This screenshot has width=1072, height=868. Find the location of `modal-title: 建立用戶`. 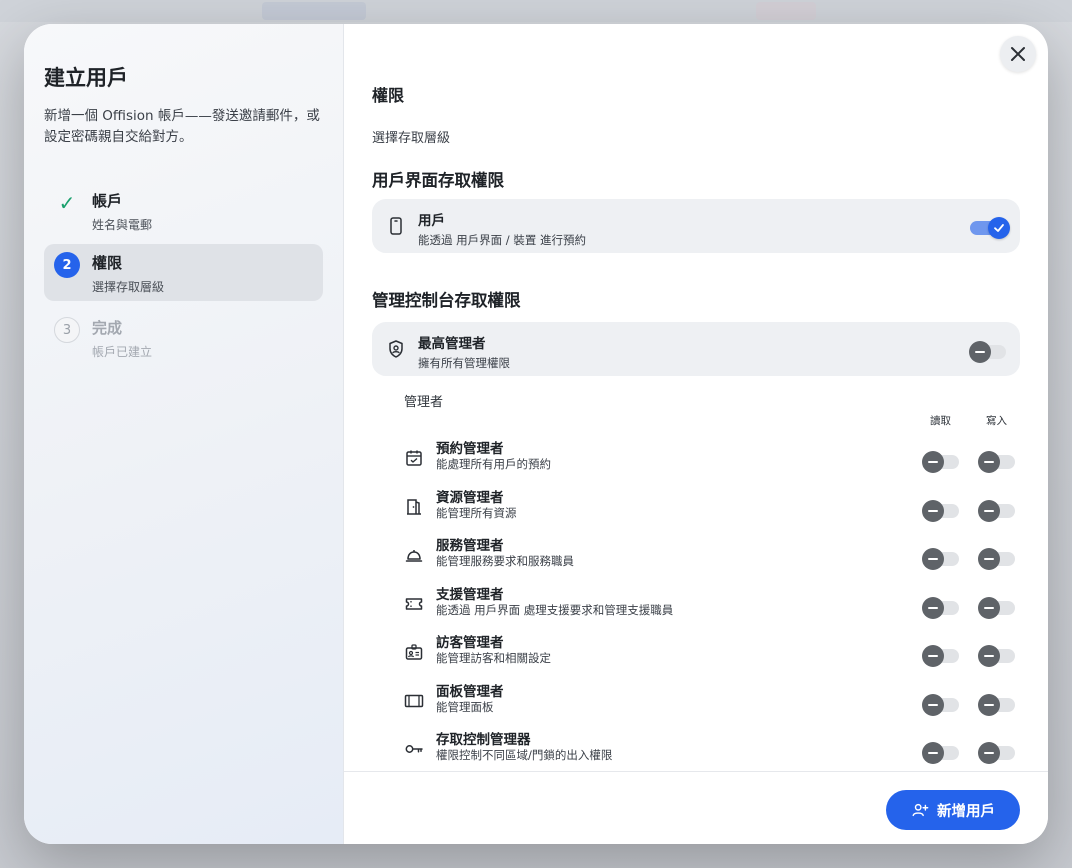

modal-title: 建立用戶 is located at coordinates (86, 78).